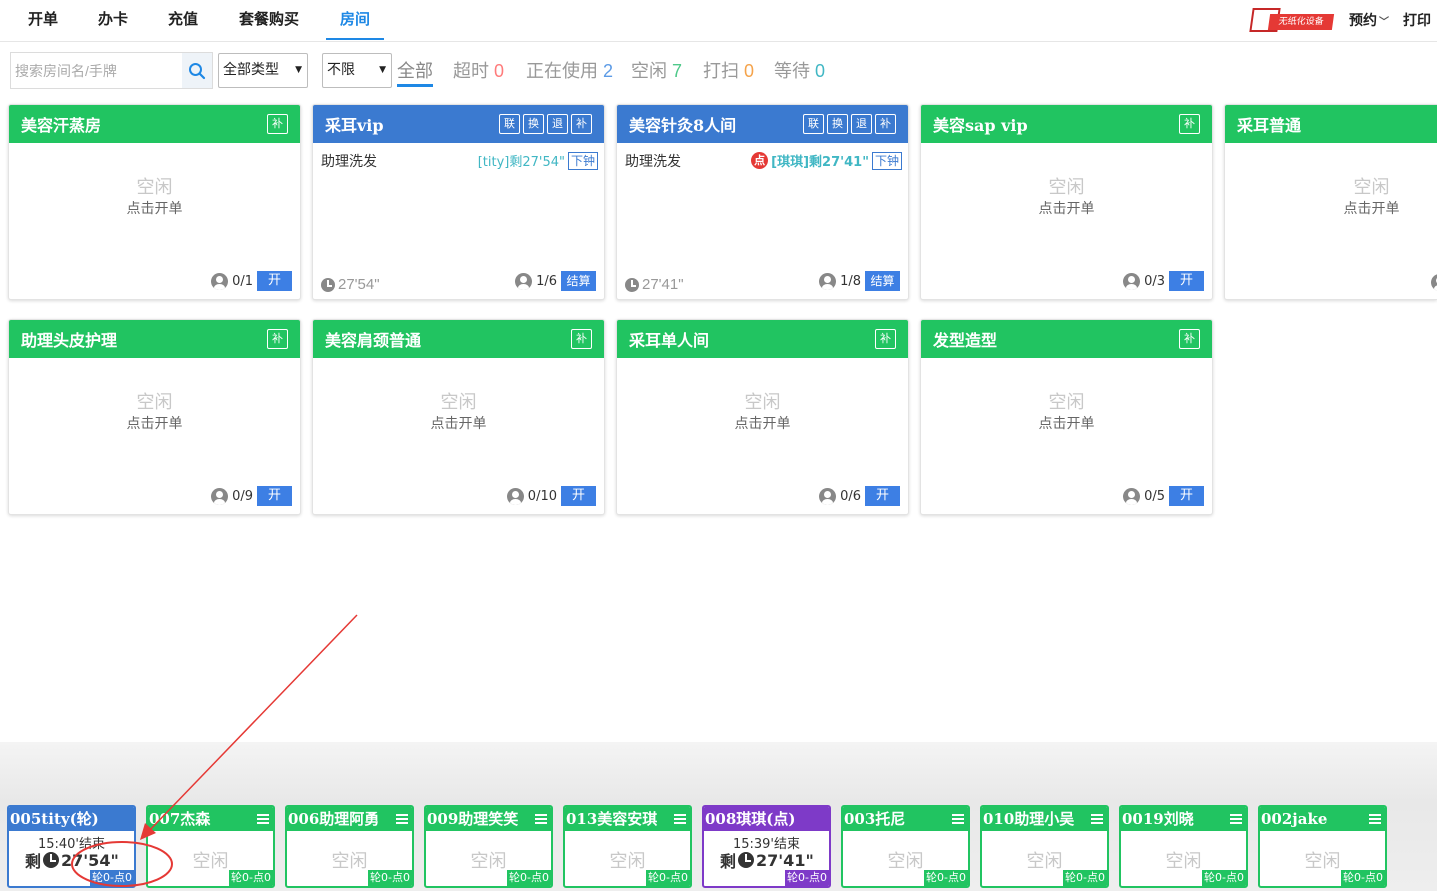  I want to click on limit-value: 不限, so click(341, 70).